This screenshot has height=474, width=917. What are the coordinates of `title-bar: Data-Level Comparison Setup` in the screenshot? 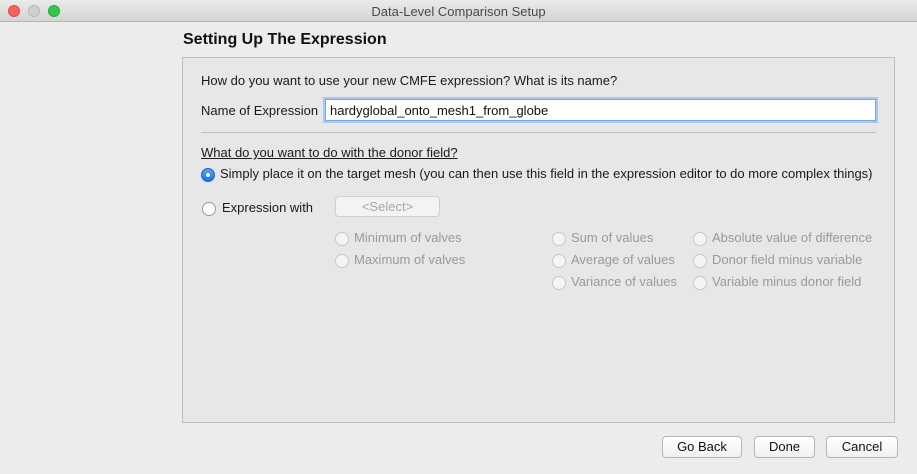 It's located at (458, 11).